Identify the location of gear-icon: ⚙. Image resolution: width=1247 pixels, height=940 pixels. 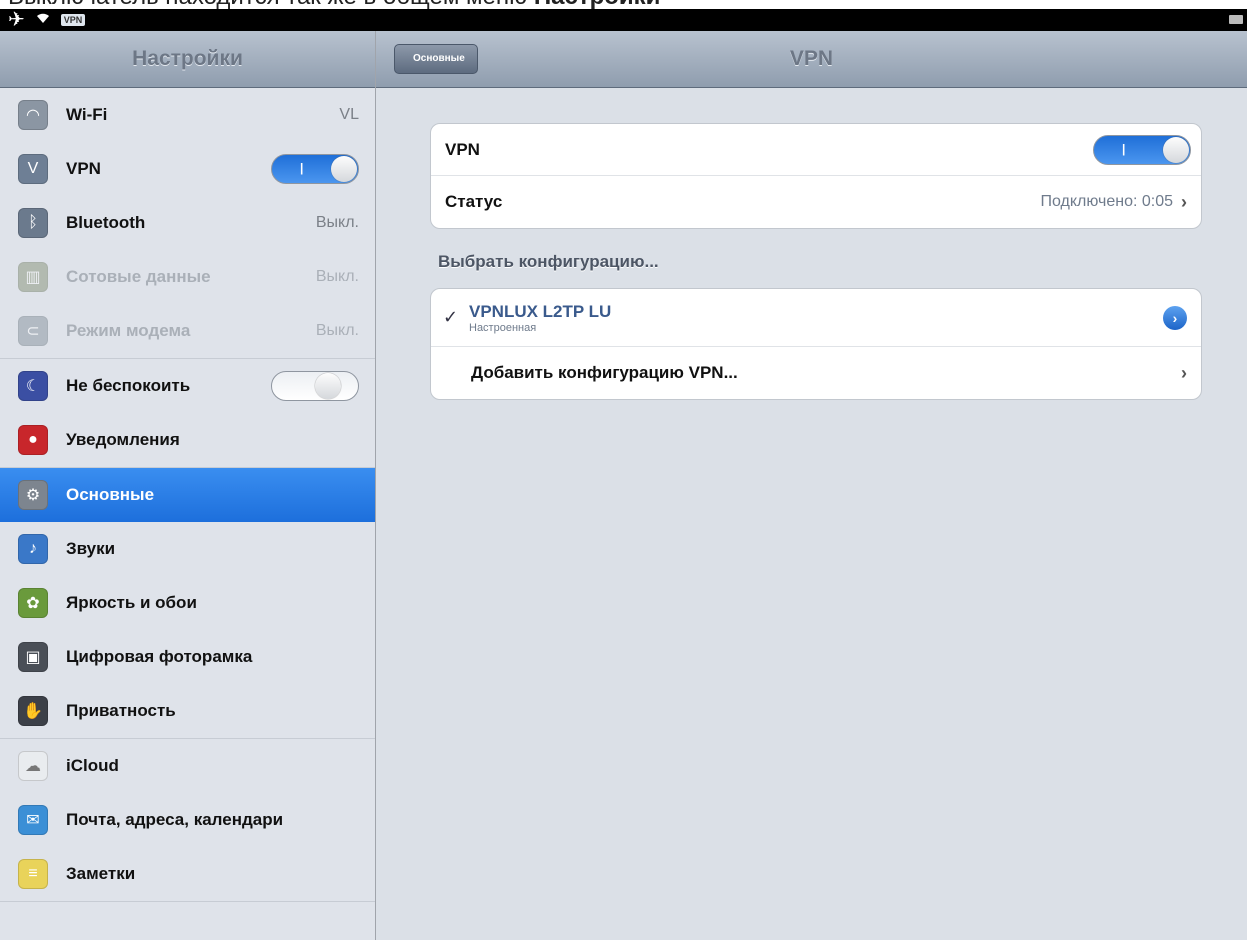
(33, 495).